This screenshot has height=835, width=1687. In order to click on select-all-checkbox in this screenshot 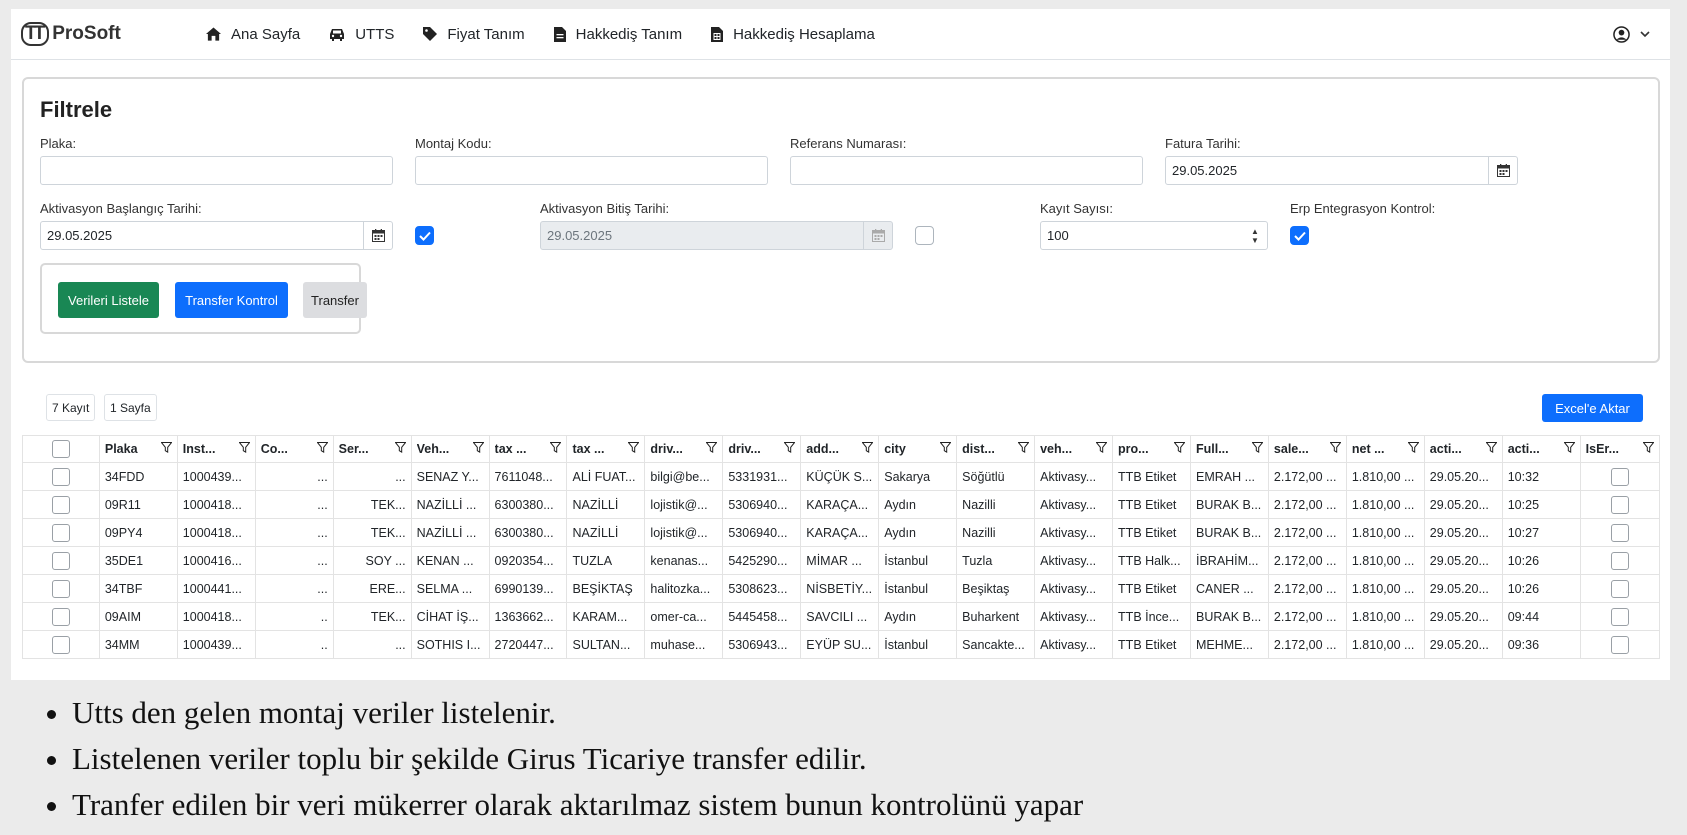, I will do `click(60, 449)`.